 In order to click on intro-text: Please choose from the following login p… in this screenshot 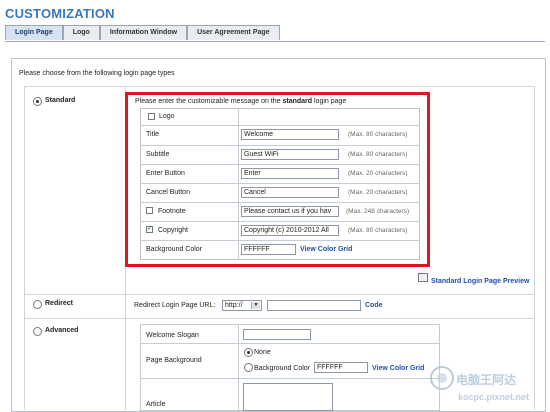, I will do `click(97, 73)`.